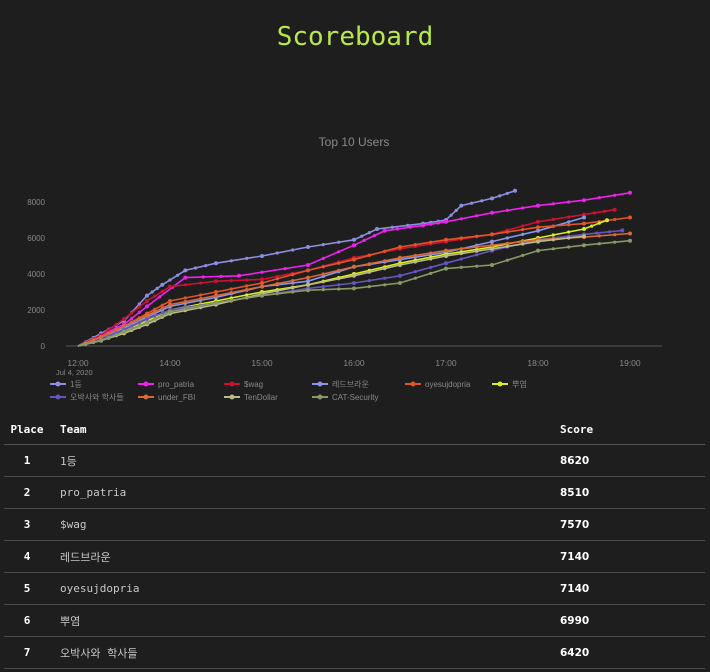 The image size is (710, 672). I want to click on row-team: pro_patria, so click(305, 492).